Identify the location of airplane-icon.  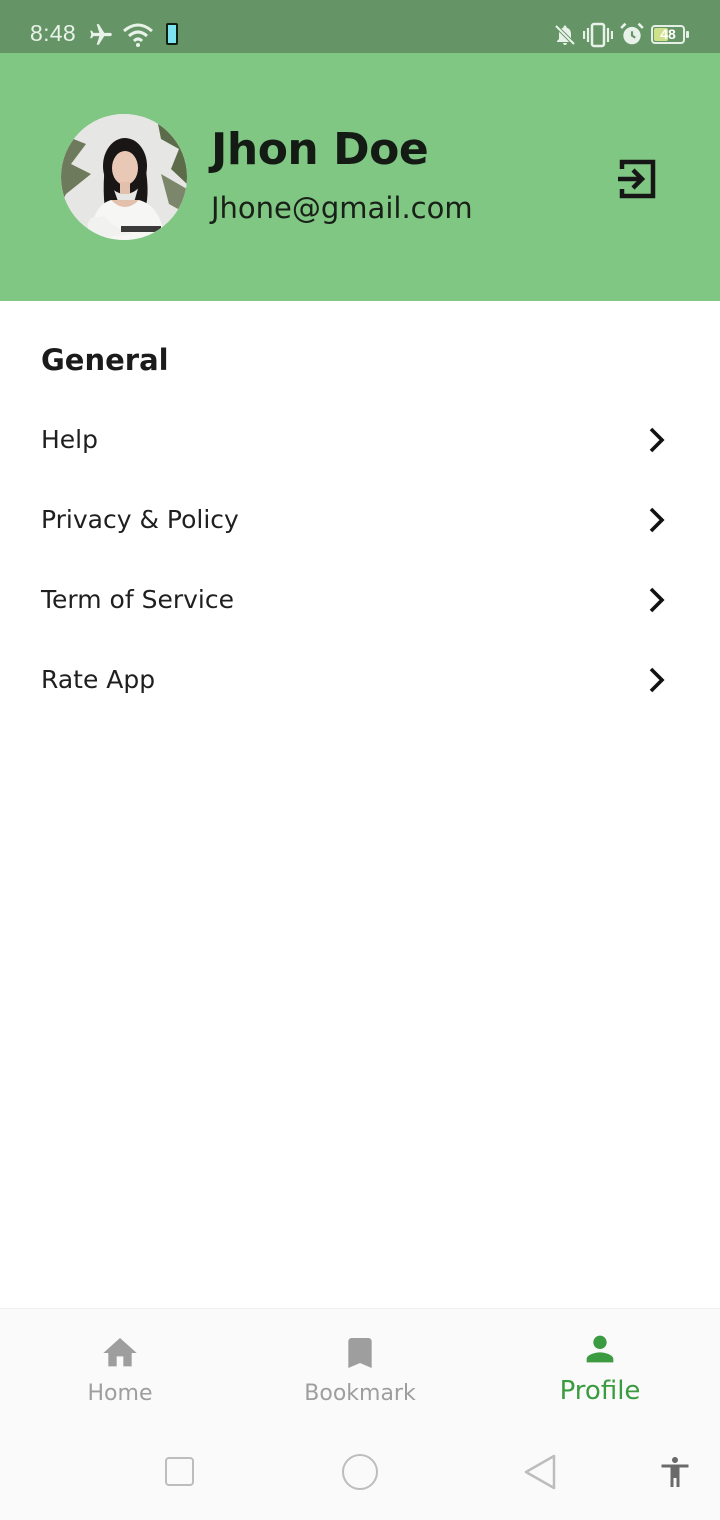
(101, 34).